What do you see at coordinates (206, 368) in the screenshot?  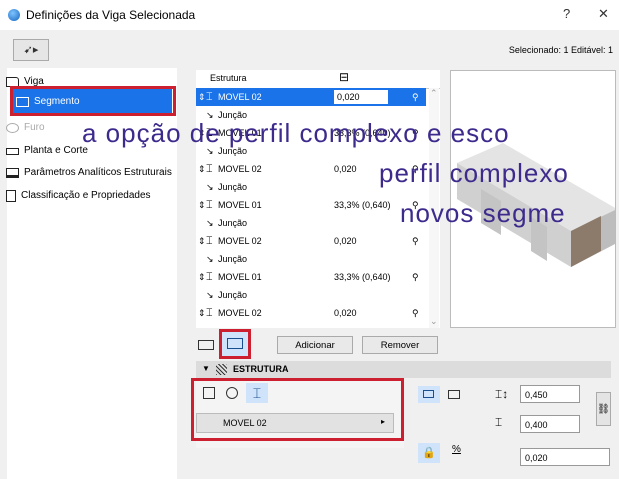 I see `collapse-triangle-icon: ▼` at bounding box center [206, 368].